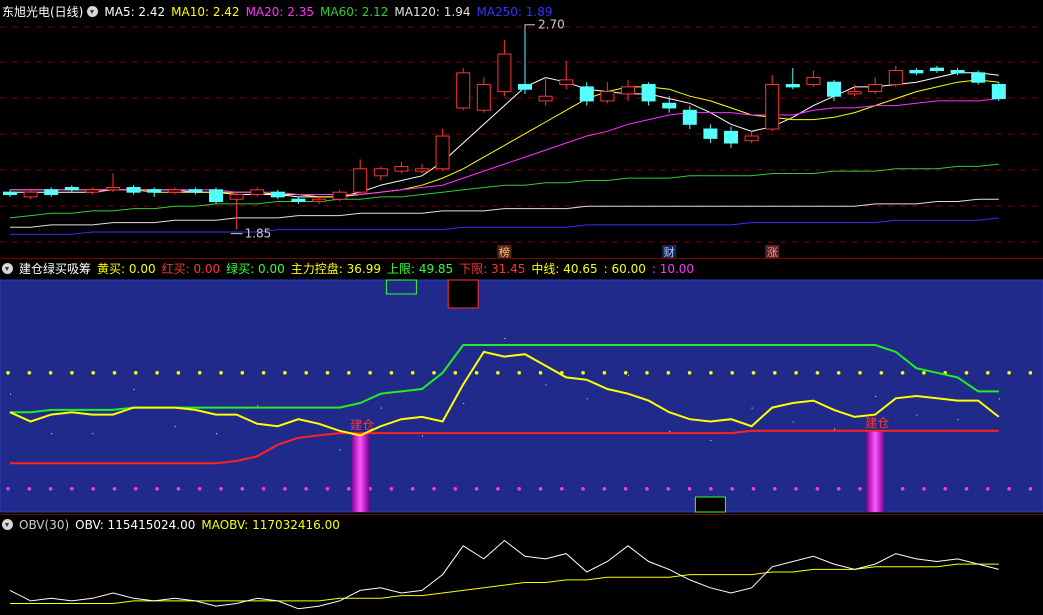 This screenshot has width=1043, height=615. I want to click on indicator-field-7: : 60.00, so click(624, 269).